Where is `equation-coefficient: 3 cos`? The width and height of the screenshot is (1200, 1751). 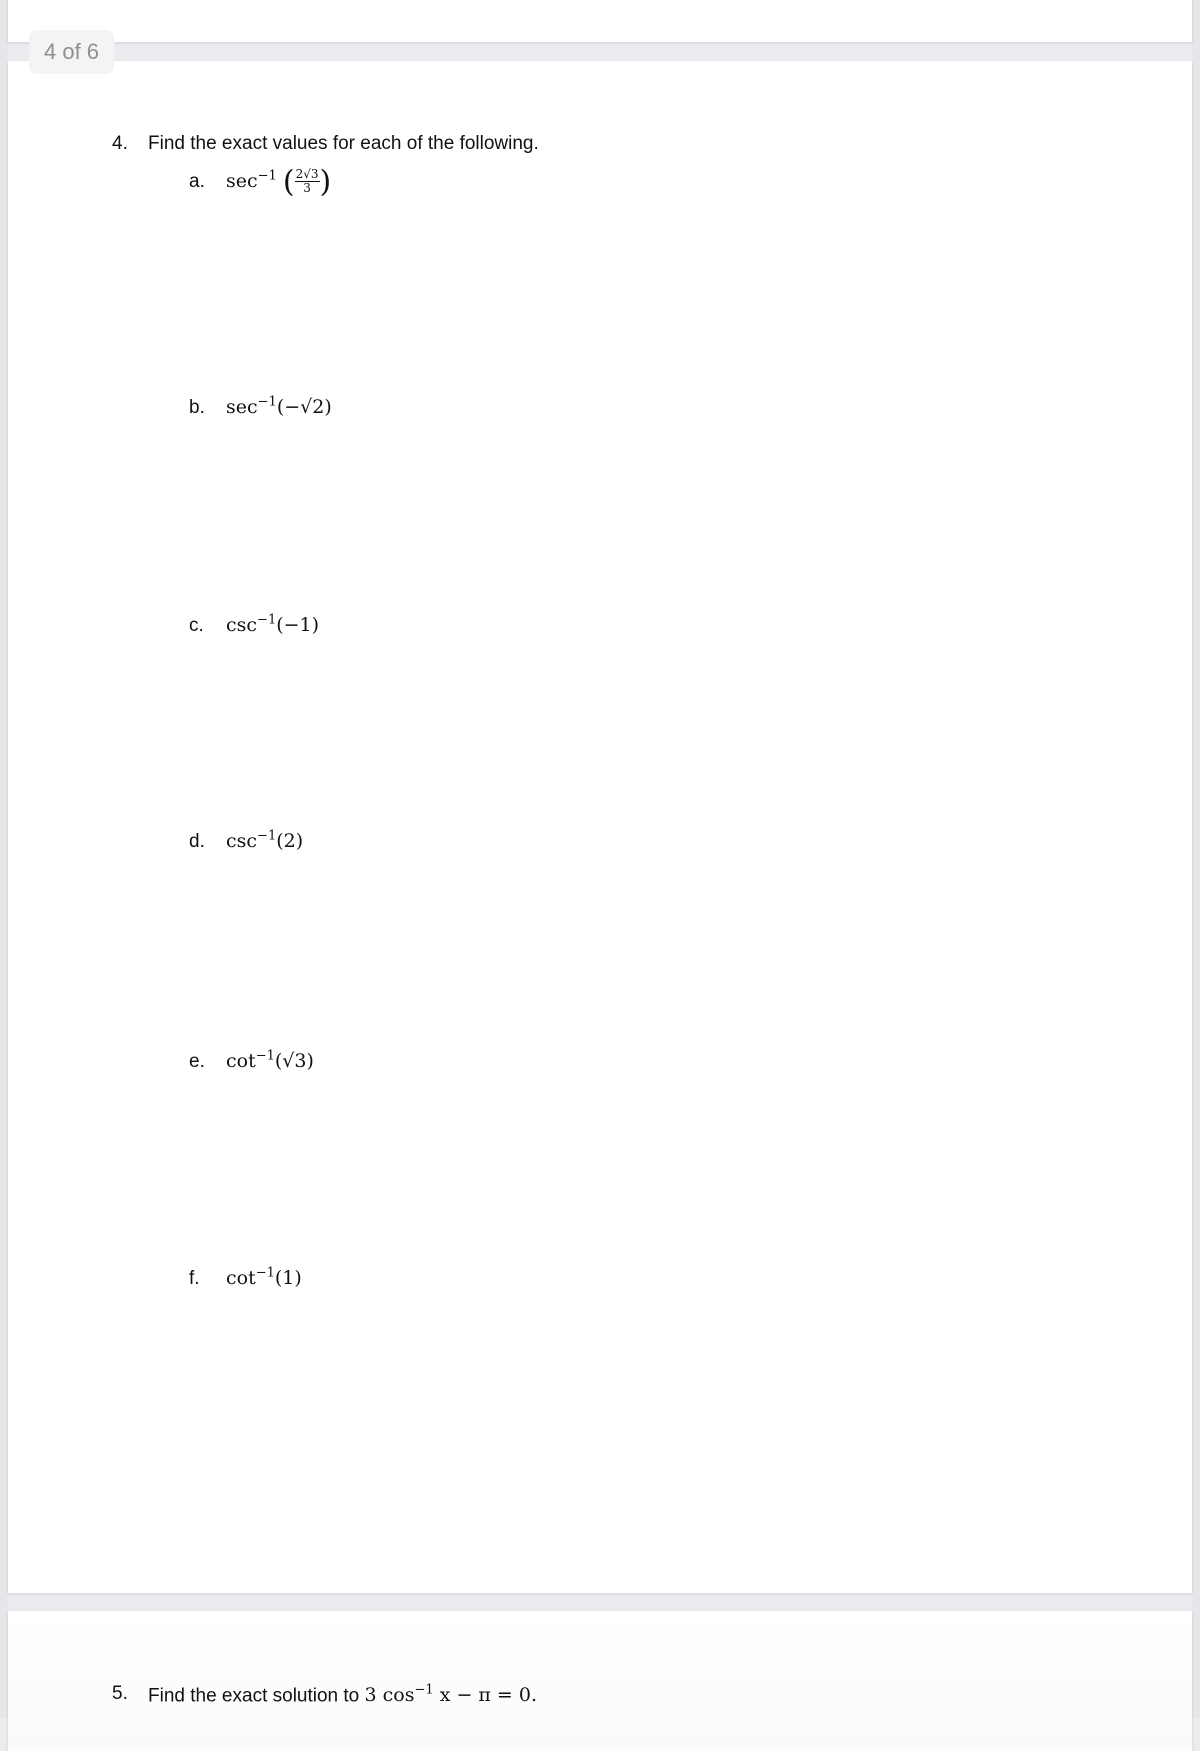 equation-coefficient: 3 cos is located at coordinates (389, 1695).